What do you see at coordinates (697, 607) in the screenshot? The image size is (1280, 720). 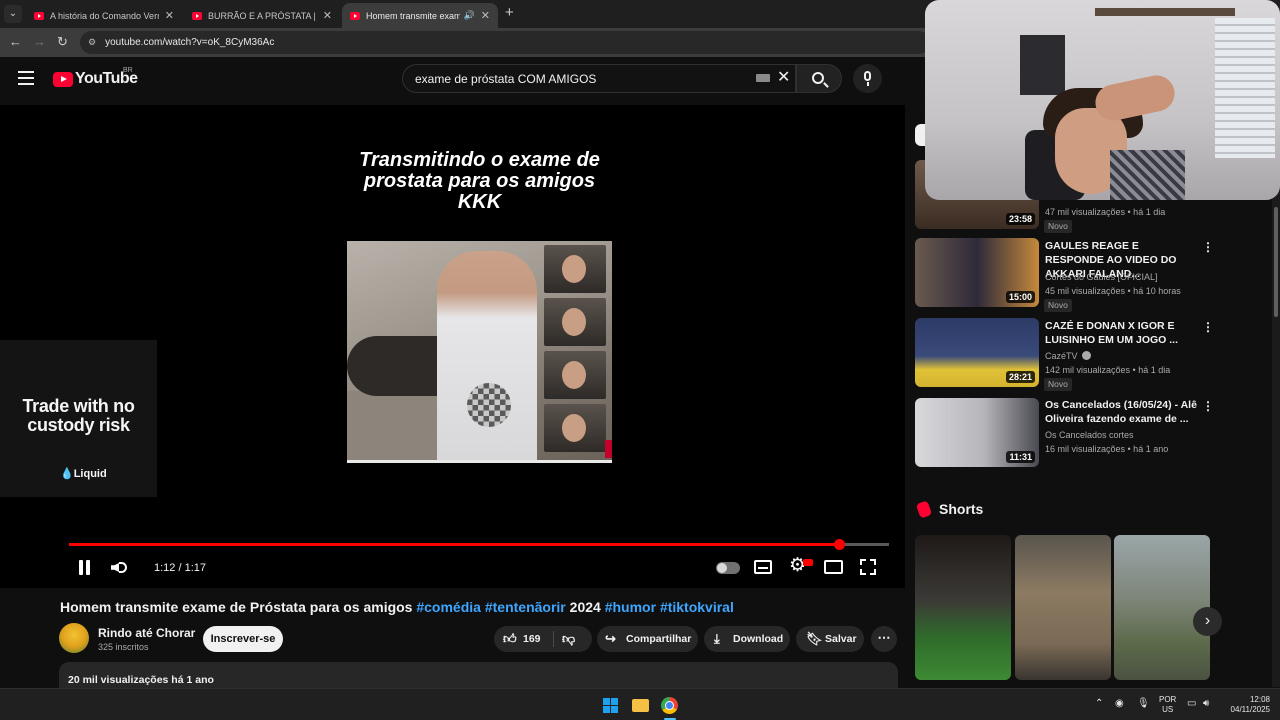 I see `hashtag-link: #tiktokviral` at bounding box center [697, 607].